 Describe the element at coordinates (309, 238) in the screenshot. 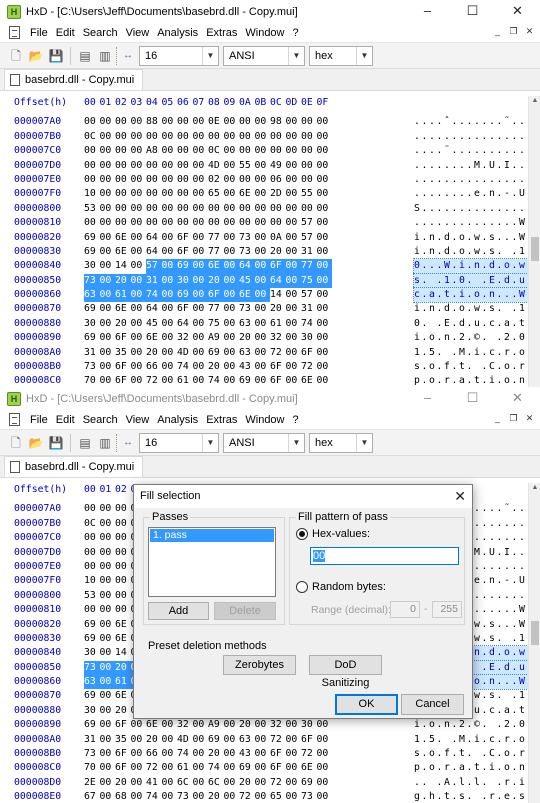

I see `hex-byte: 57` at that location.